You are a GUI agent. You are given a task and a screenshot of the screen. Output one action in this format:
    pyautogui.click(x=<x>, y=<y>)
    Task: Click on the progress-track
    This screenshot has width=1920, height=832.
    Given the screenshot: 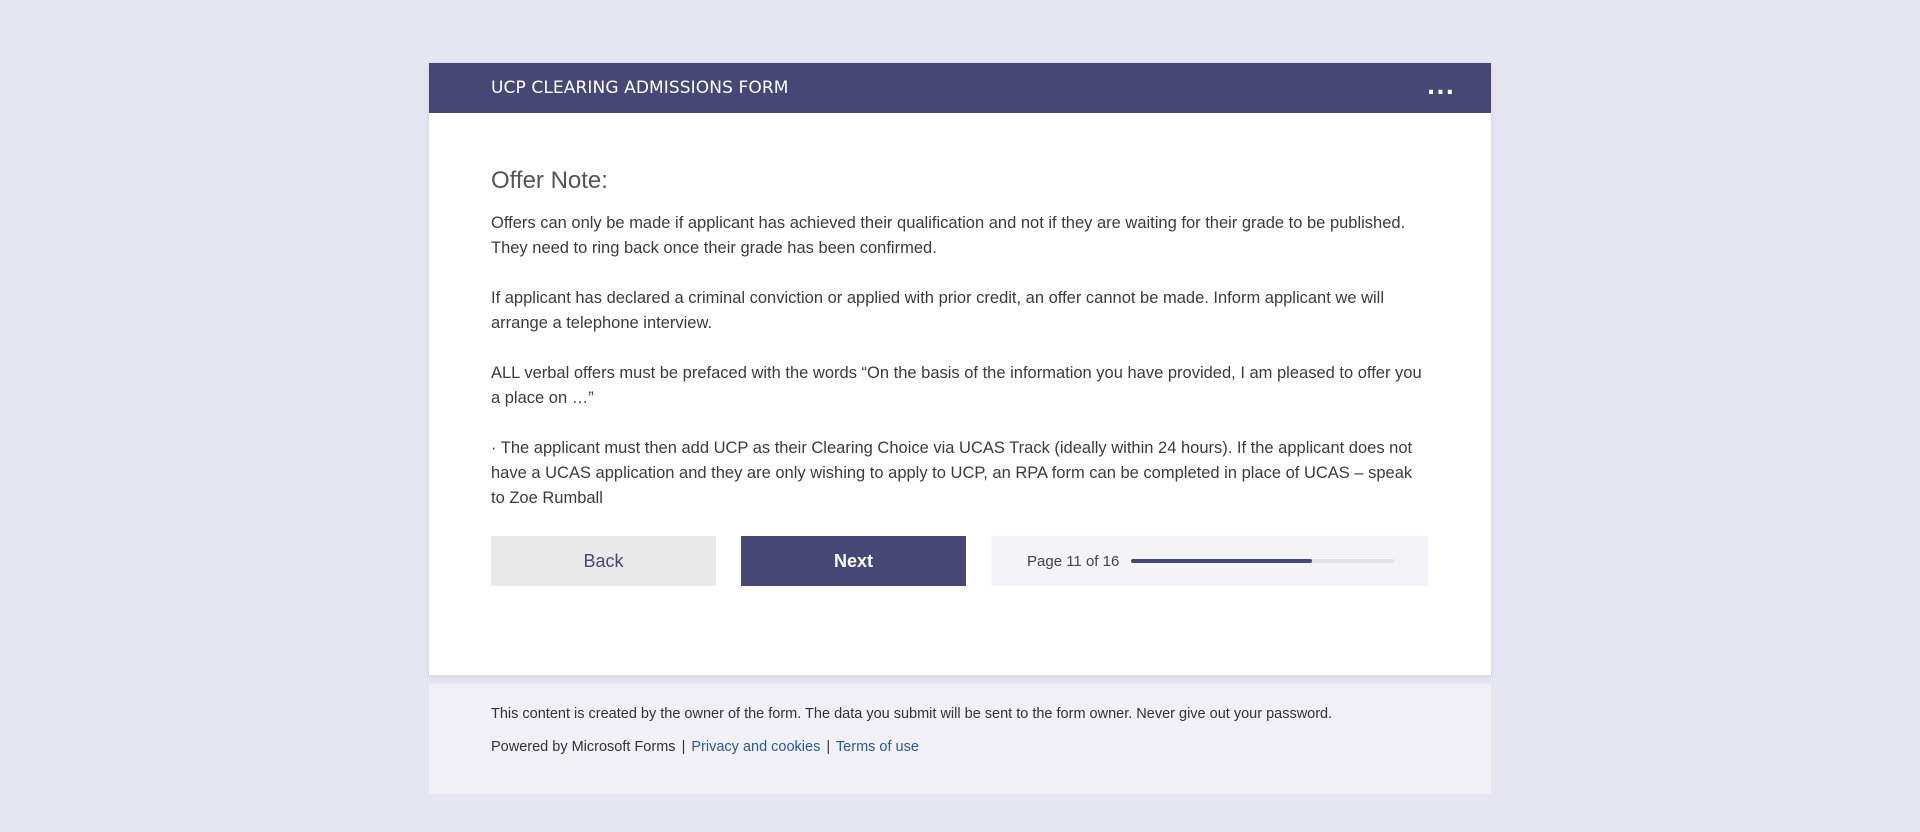 What is the action you would take?
    pyautogui.click(x=1263, y=561)
    